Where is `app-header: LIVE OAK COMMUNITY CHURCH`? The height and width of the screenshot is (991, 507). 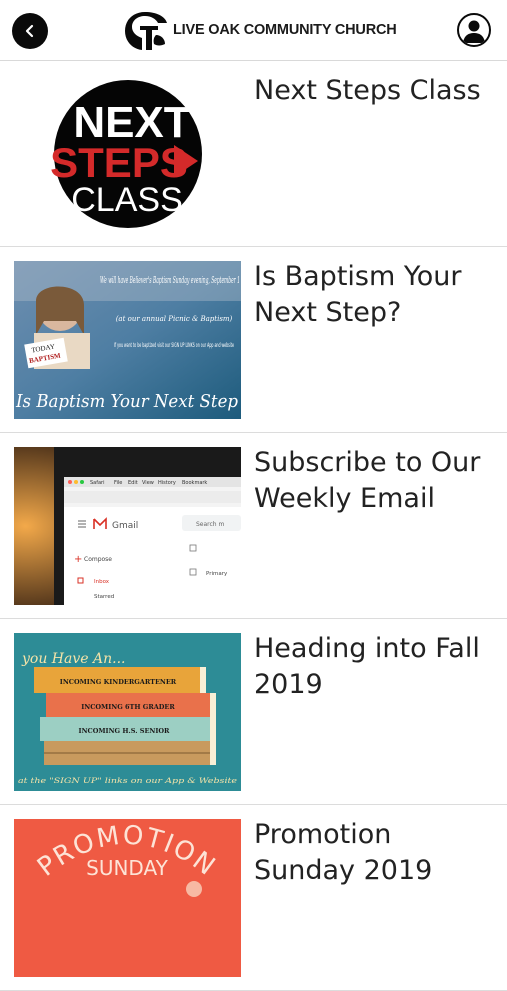 app-header: LIVE OAK COMMUNITY CHURCH is located at coordinates (253, 30).